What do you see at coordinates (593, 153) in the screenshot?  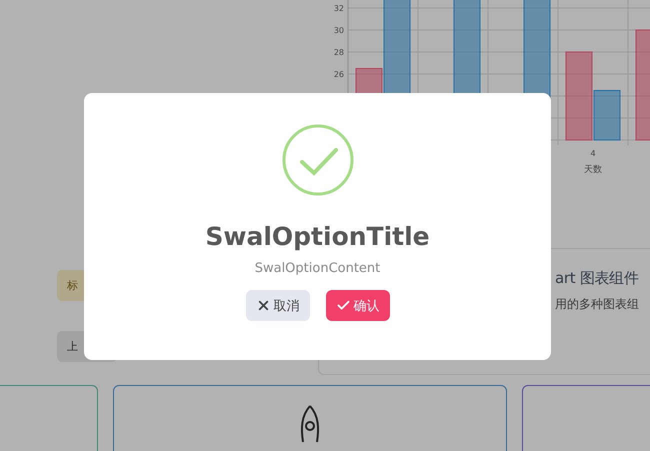 I see `axis-tick-label: 4` at bounding box center [593, 153].